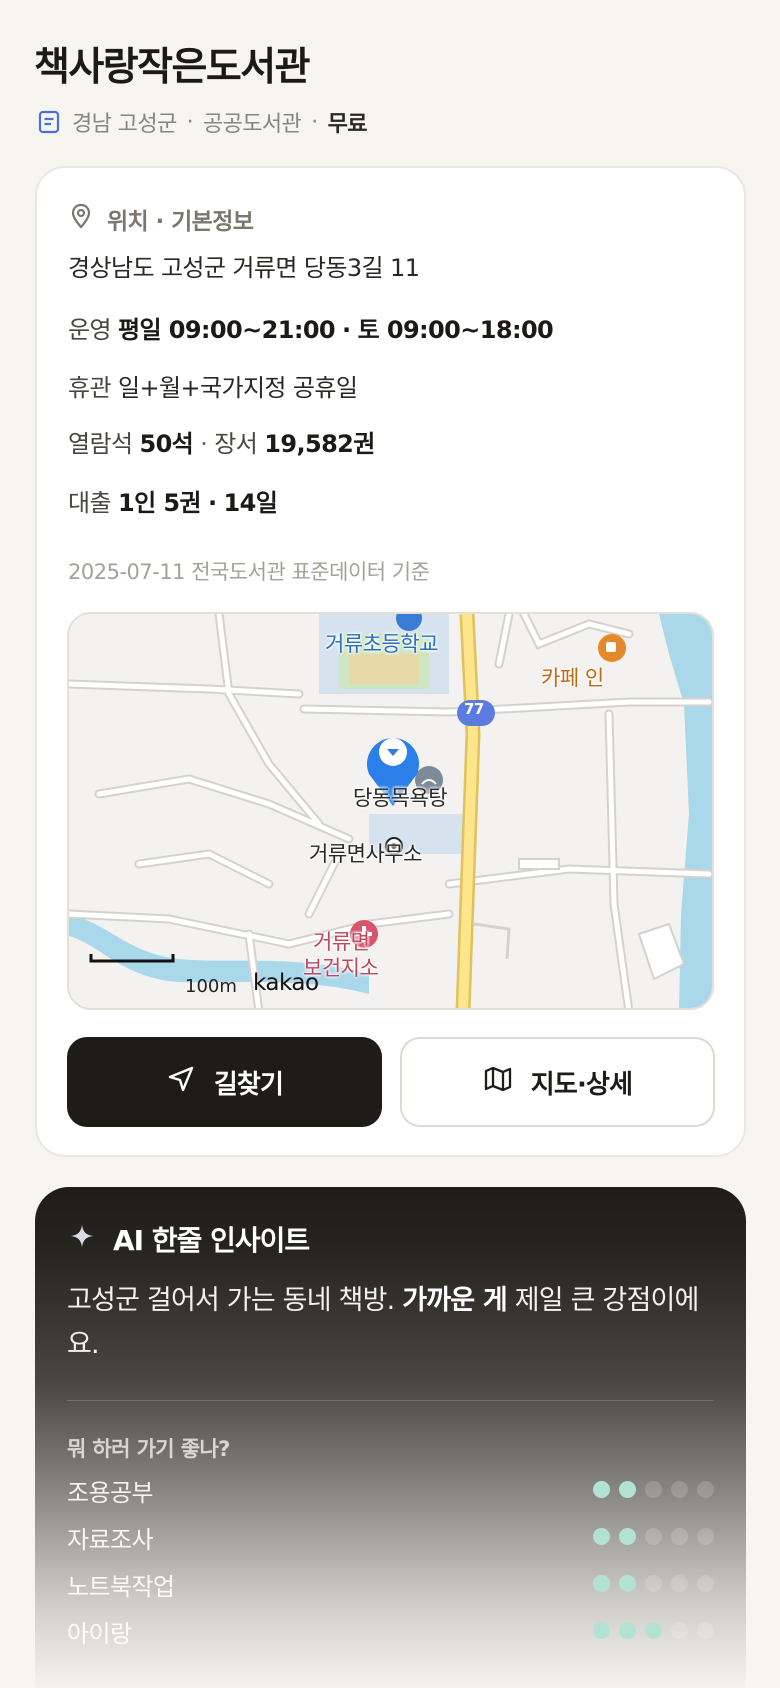 The width and height of the screenshot is (780, 1688). I want to click on hours-label: 운영, so click(90, 330).